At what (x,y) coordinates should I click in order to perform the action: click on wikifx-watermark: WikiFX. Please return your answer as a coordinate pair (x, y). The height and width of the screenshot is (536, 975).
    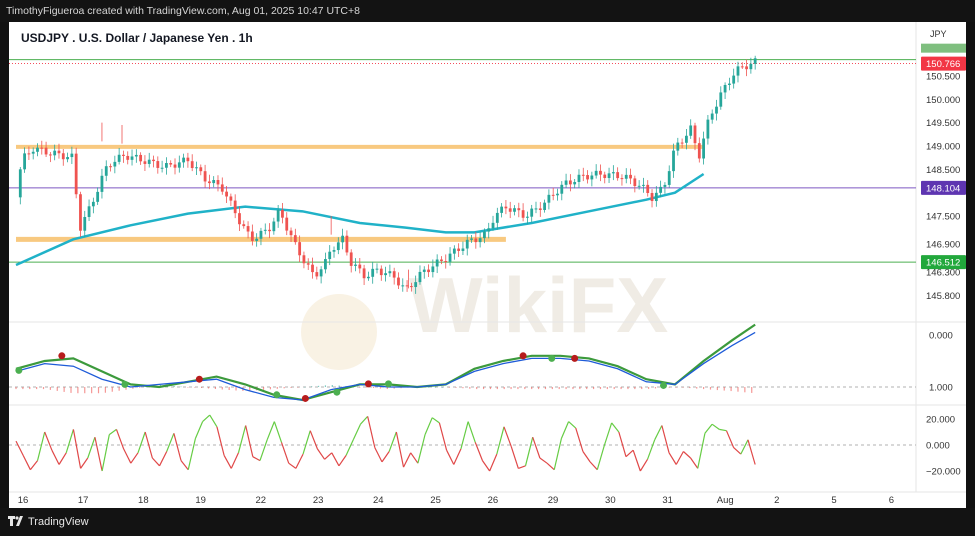
    Looking at the image, I should click on (538, 305).